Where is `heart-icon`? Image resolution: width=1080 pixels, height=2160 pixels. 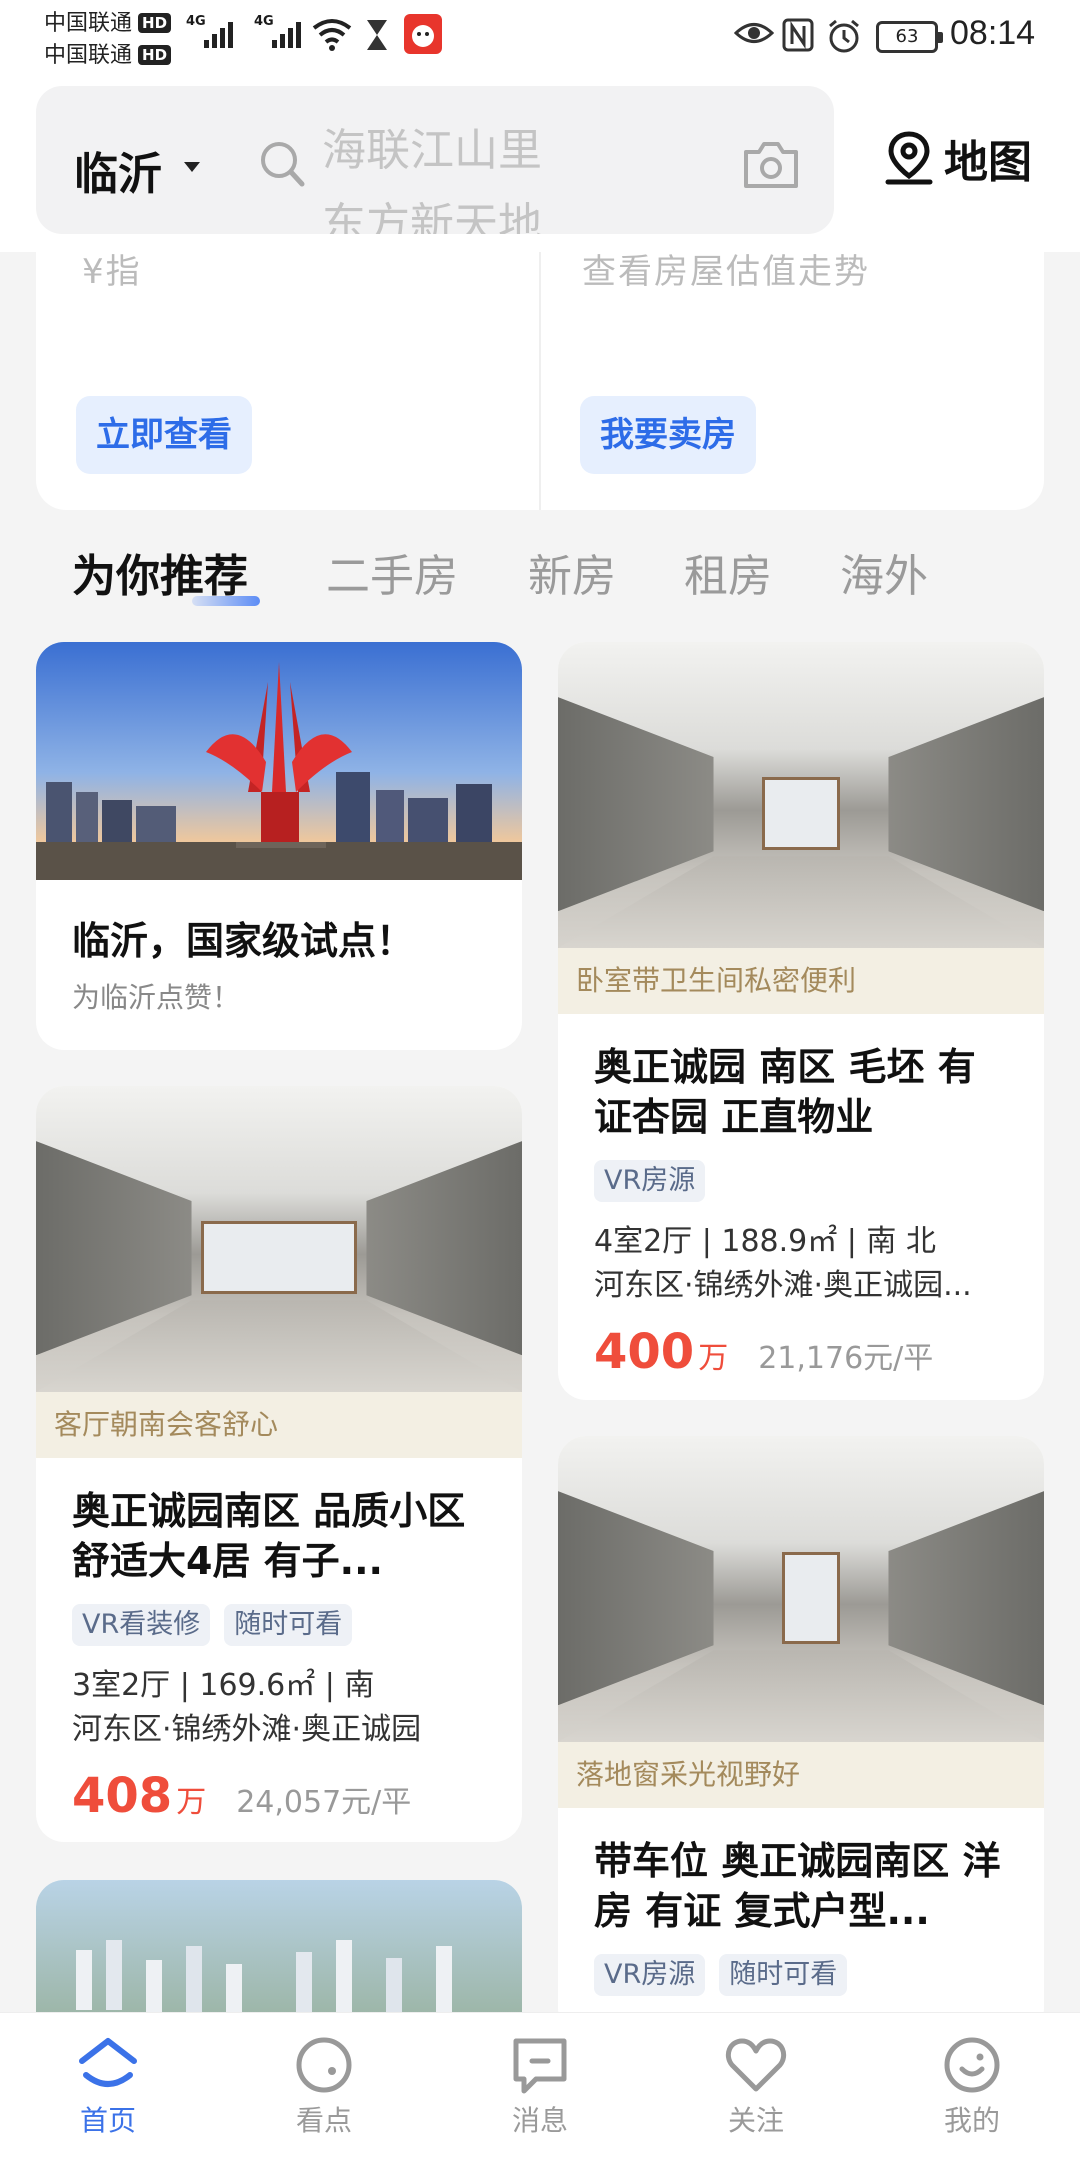 heart-icon is located at coordinates (756, 2065).